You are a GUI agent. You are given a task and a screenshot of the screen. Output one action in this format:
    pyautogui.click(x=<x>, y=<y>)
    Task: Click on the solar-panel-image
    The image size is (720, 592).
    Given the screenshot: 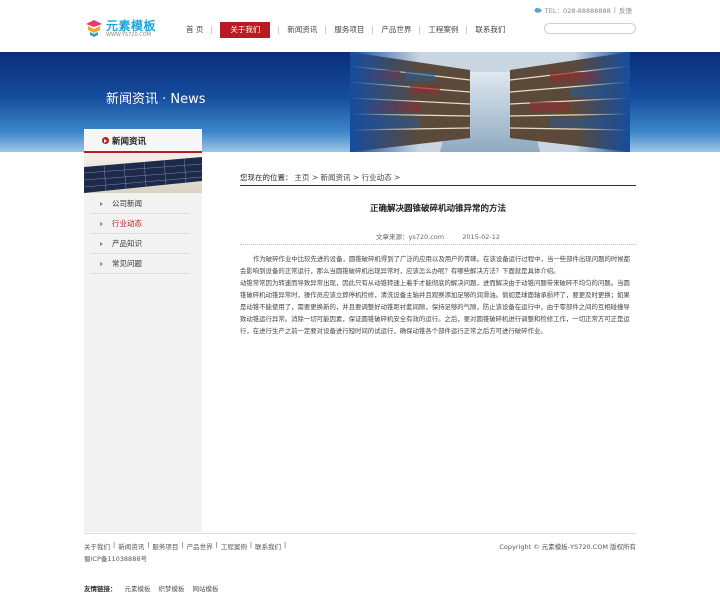 What is the action you would take?
    pyautogui.click(x=143, y=173)
    